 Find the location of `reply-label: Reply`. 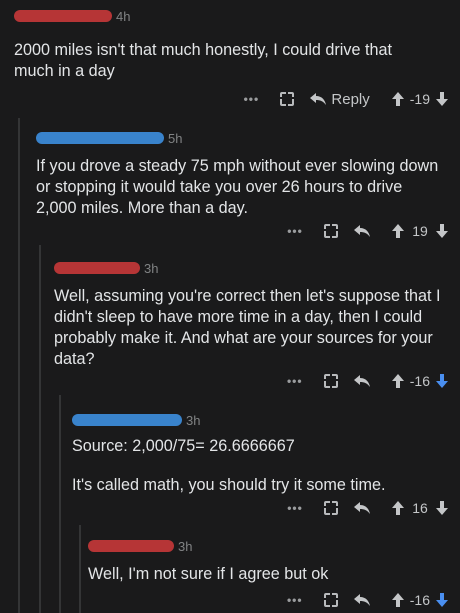

reply-label: Reply is located at coordinates (350, 99).